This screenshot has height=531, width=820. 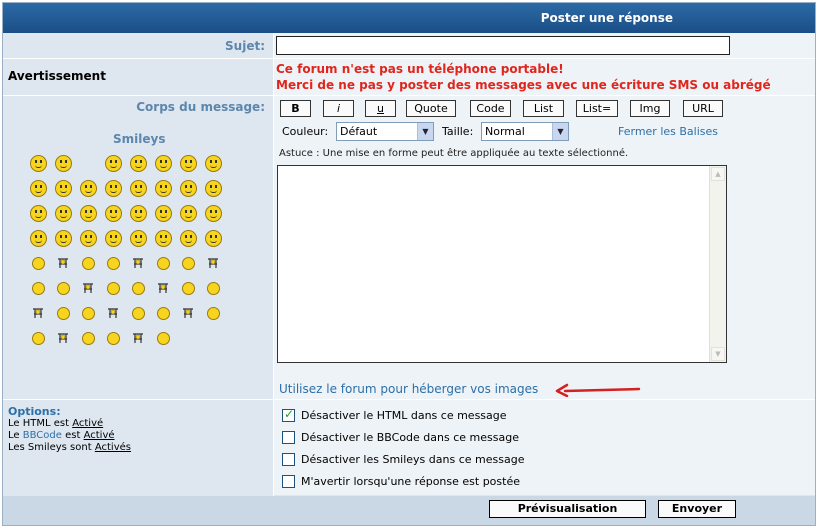 What do you see at coordinates (87, 423) in the screenshot?
I see `html-status-link: Activé` at bounding box center [87, 423].